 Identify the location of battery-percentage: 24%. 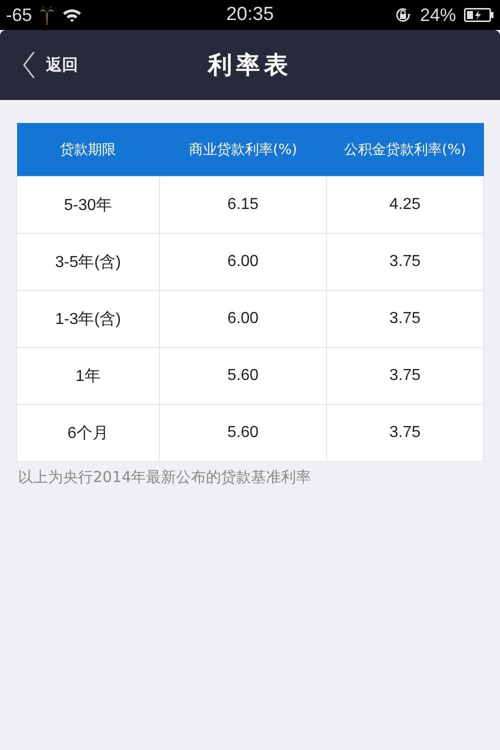
(438, 15).